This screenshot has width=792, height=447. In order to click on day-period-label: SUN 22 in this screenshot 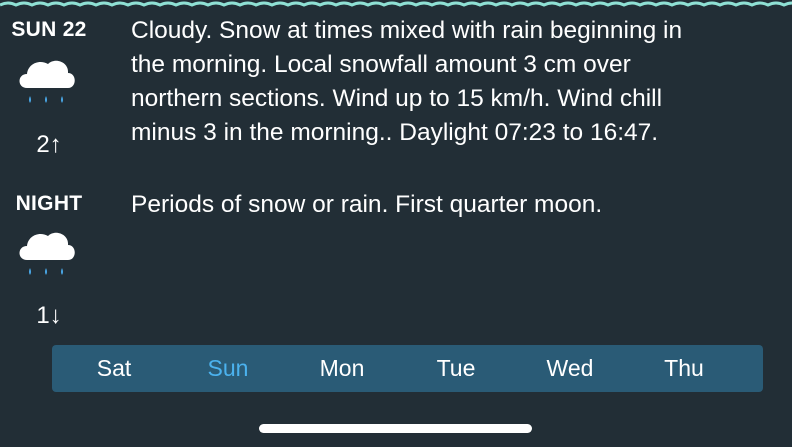, I will do `click(49, 29)`.